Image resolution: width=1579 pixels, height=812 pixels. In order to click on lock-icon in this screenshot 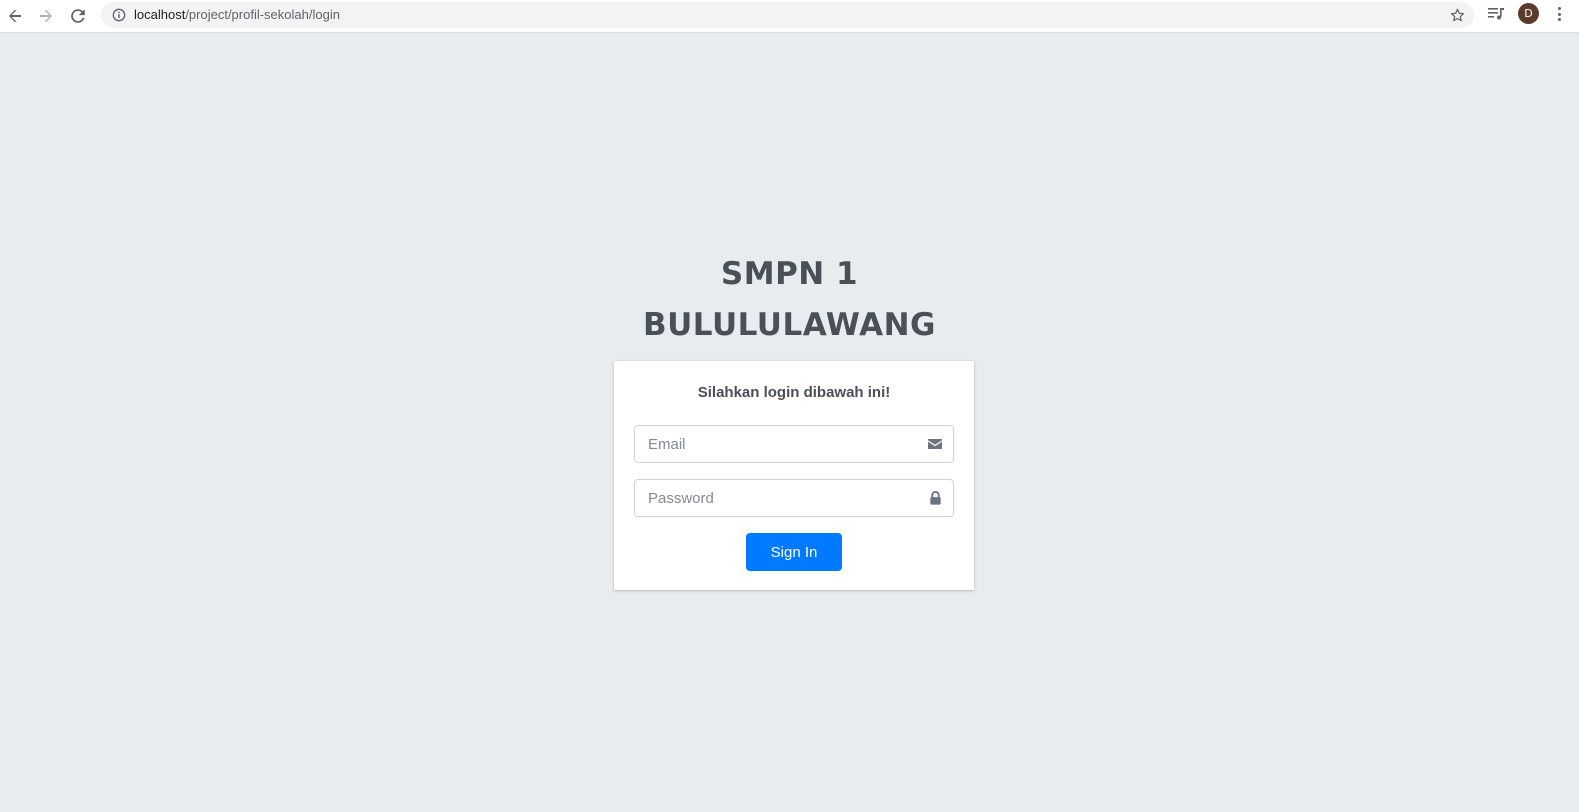, I will do `click(935, 498)`.